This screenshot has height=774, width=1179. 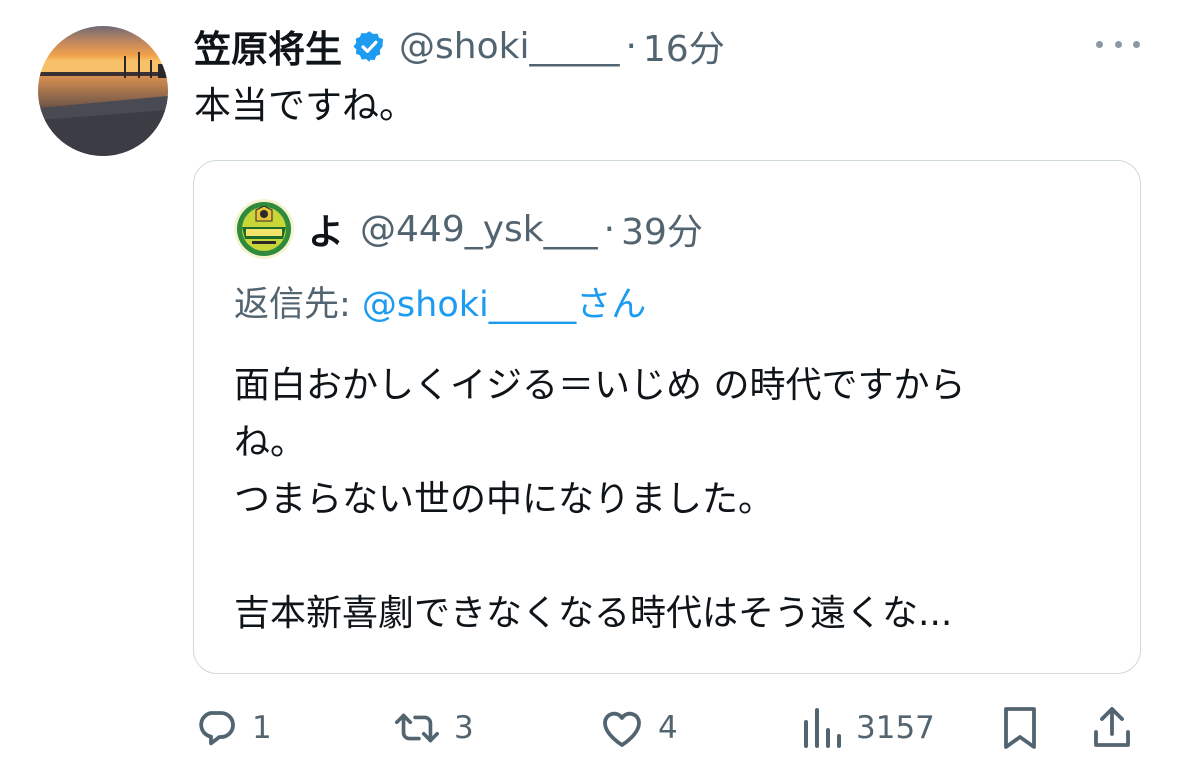 I want to click on quoted-text-line: つまらない世の中になりました。, so click(x=504, y=499).